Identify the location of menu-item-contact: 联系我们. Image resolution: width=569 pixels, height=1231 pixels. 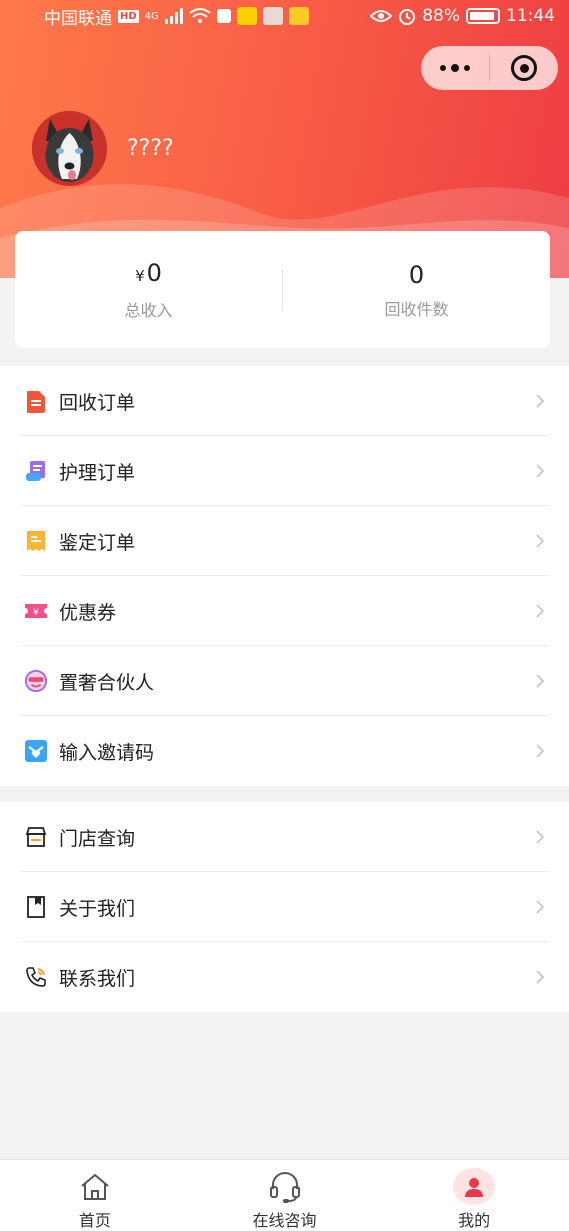
(284, 977).